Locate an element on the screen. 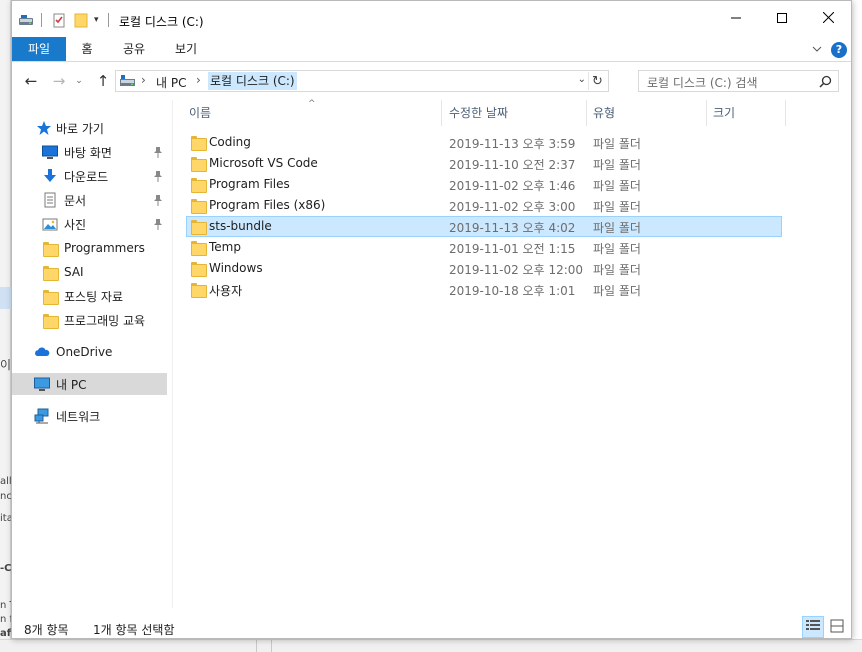  computer-icon is located at coordinates (42, 384).